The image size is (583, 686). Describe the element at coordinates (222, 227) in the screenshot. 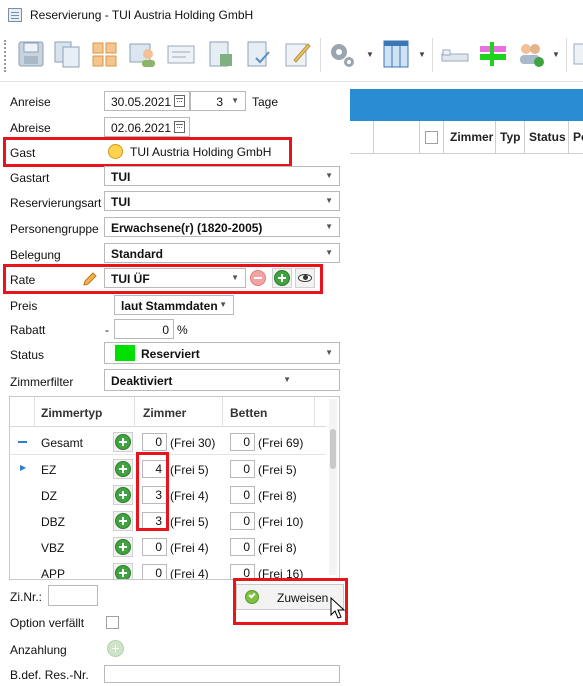

I see `personengruppe-select: Erwachsene(r) (1820-2005) ▼` at that location.